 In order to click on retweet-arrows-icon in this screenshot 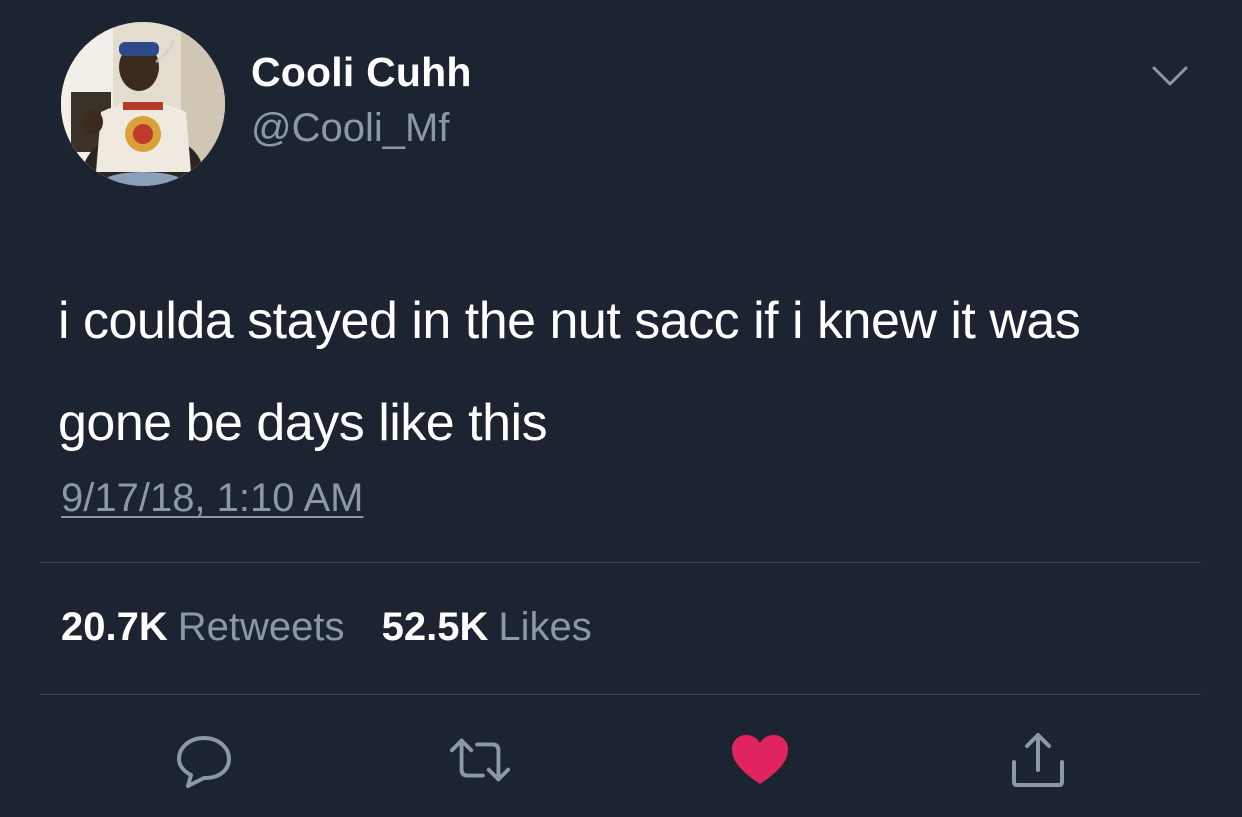, I will do `click(480, 760)`.